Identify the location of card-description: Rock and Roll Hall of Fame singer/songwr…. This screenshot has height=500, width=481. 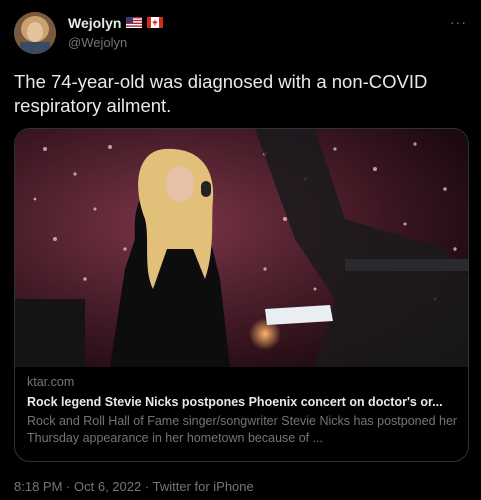
(242, 429).